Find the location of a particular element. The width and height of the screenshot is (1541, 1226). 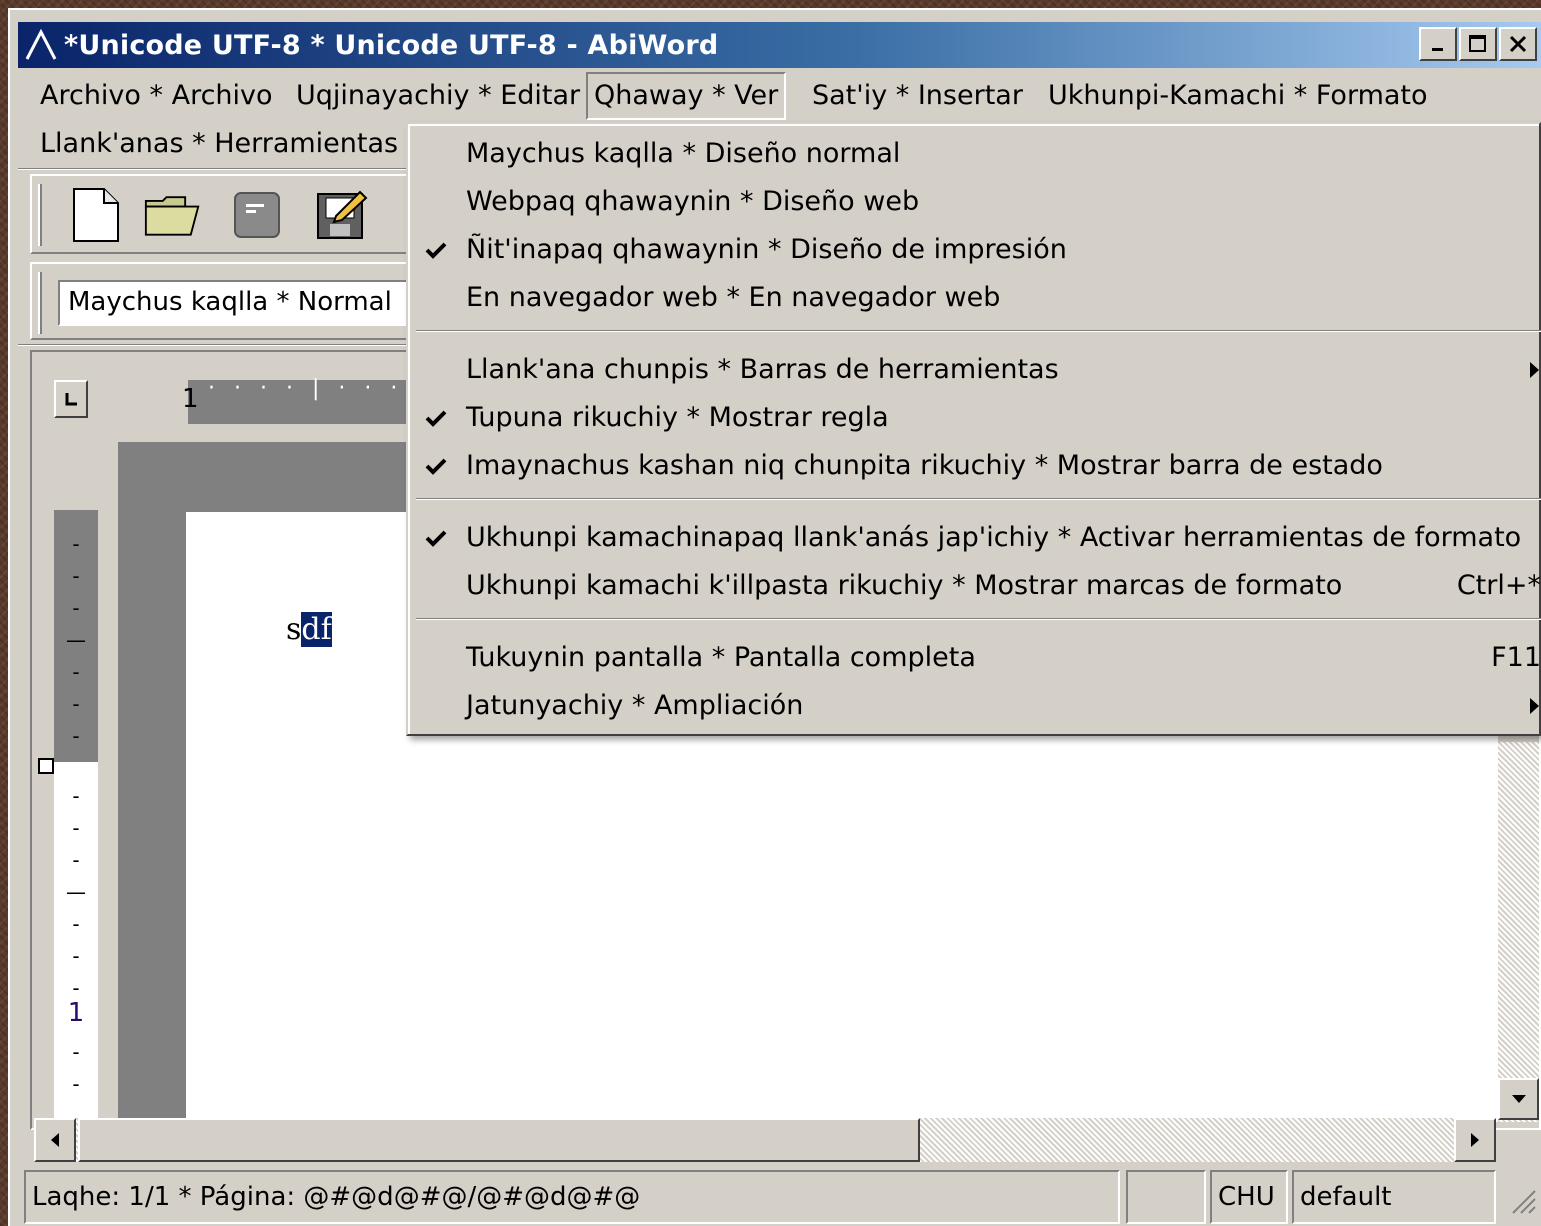

minimize-button is located at coordinates (1438, 44).